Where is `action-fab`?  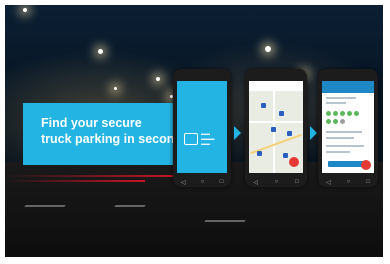 action-fab is located at coordinates (366, 165).